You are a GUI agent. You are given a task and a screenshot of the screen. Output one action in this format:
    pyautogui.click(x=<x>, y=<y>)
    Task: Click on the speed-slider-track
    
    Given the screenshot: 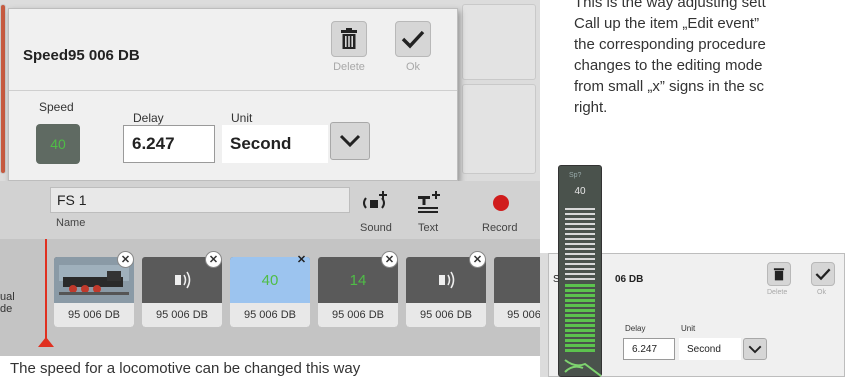 What is the action you would take?
    pyautogui.click(x=580, y=280)
    